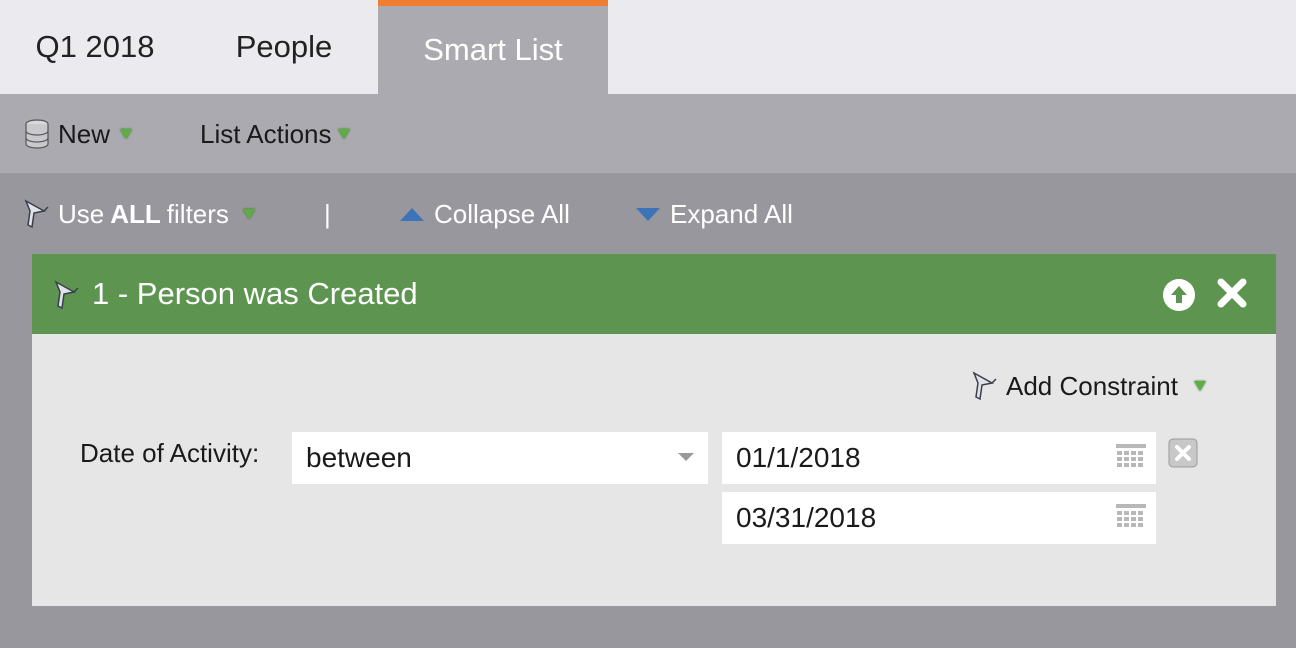  I want to click on list-actions-button: List Actions, so click(275, 134).